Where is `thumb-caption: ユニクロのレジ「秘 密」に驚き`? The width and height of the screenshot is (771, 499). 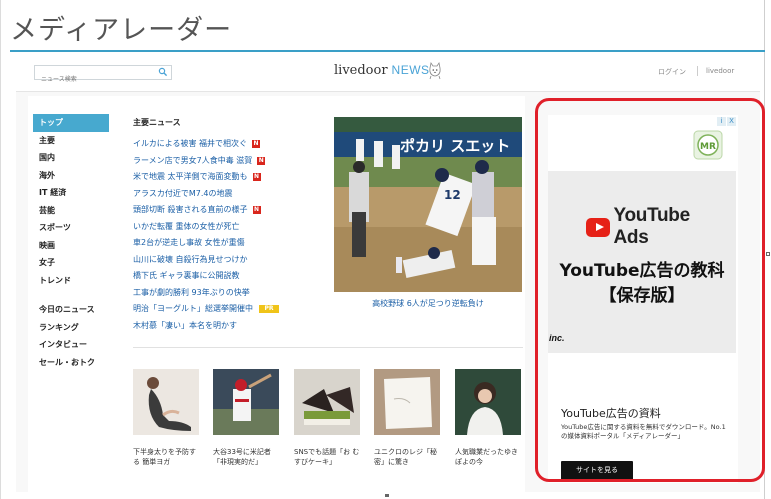
thumb-caption: ユニクロのレジ「秘 密」に驚き is located at coordinates (407, 457).